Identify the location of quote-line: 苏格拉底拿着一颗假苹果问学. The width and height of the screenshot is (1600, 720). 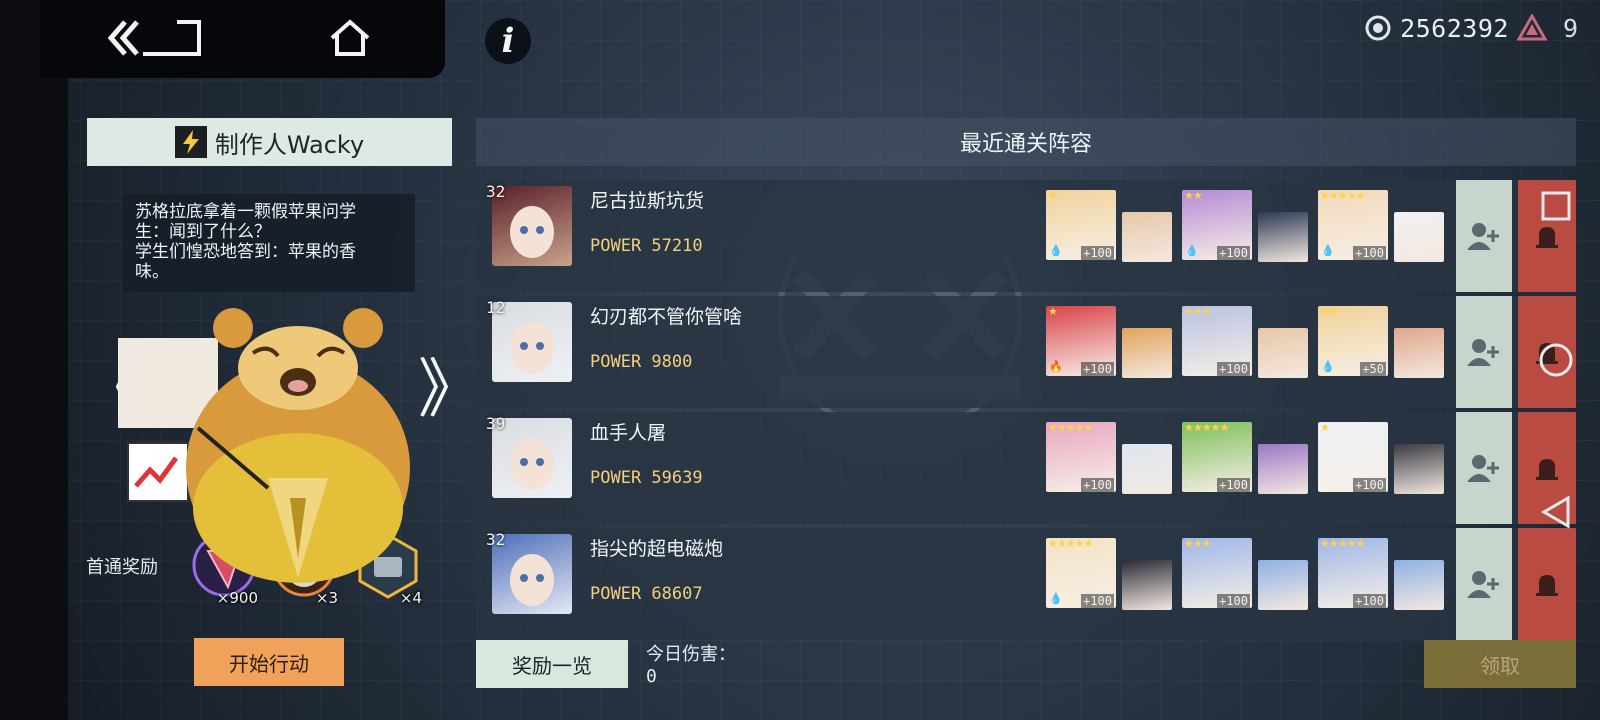
(245, 212).